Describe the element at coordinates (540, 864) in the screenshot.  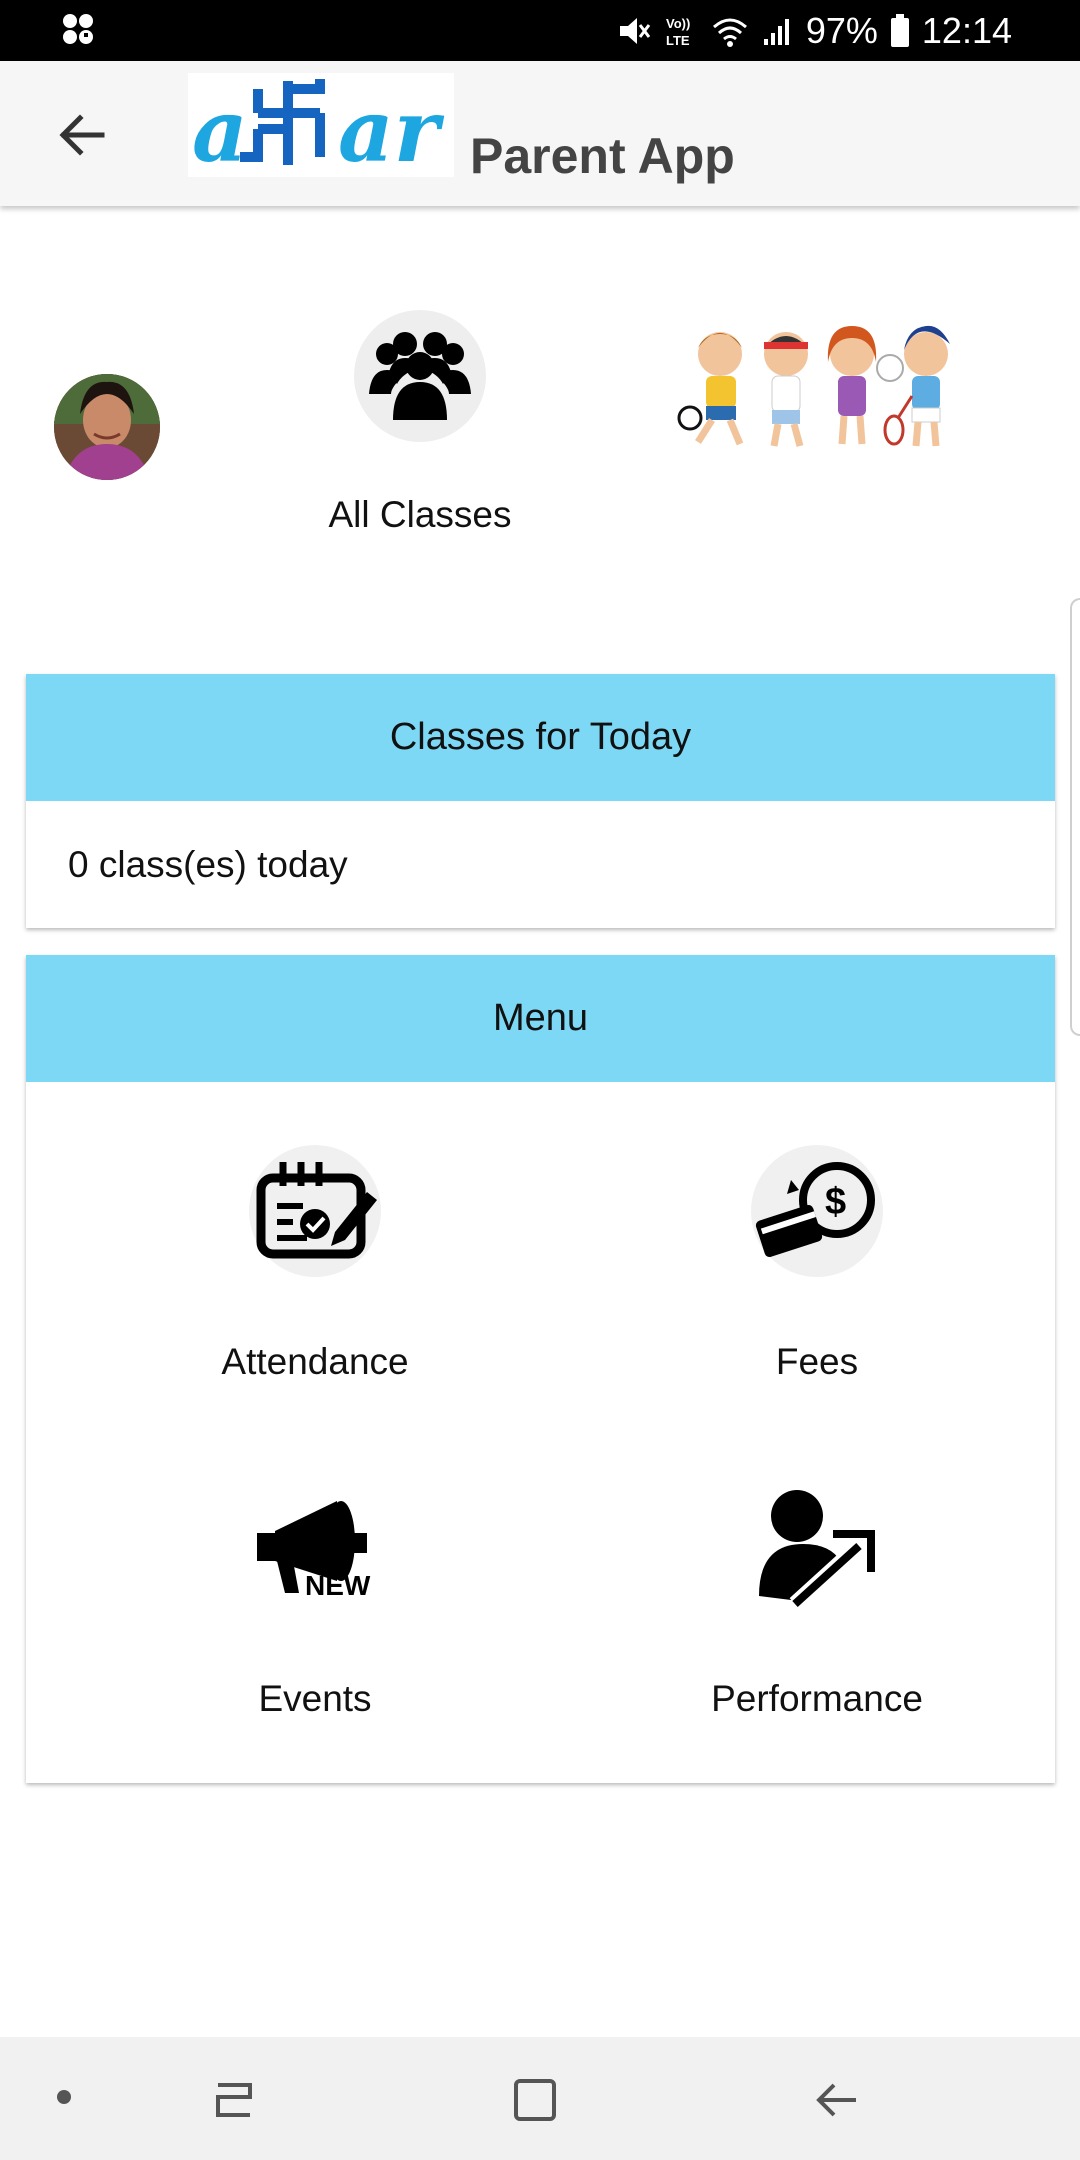
I see `classes-today-summary: 0 class(es) today` at that location.